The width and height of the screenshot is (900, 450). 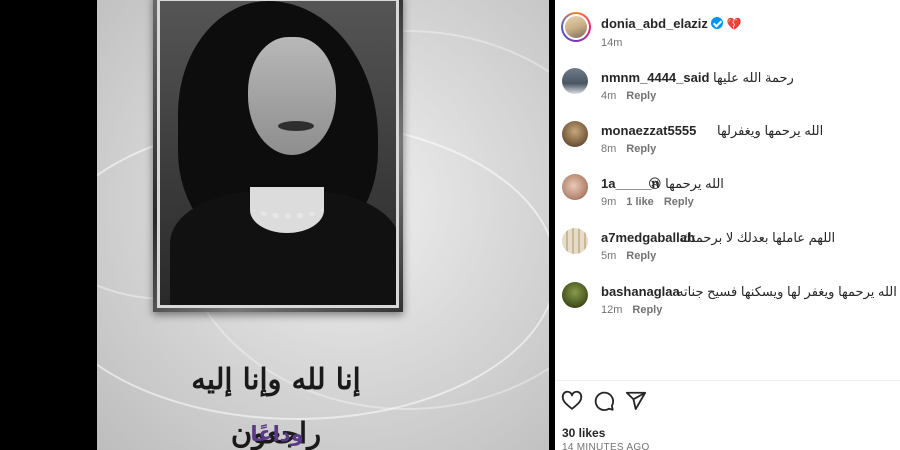 What do you see at coordinates (640, 291) in the screenshot?
I see `comment-username: bashanaglaa` at bounding box center [640, 291].